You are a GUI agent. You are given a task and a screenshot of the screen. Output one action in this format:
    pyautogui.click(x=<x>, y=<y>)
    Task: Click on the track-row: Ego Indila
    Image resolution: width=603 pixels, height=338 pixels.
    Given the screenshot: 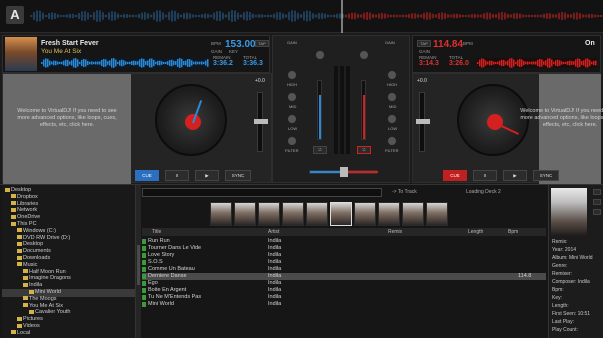 What is the action you would take?
    pyautogui.click(x=344, y=283)
    